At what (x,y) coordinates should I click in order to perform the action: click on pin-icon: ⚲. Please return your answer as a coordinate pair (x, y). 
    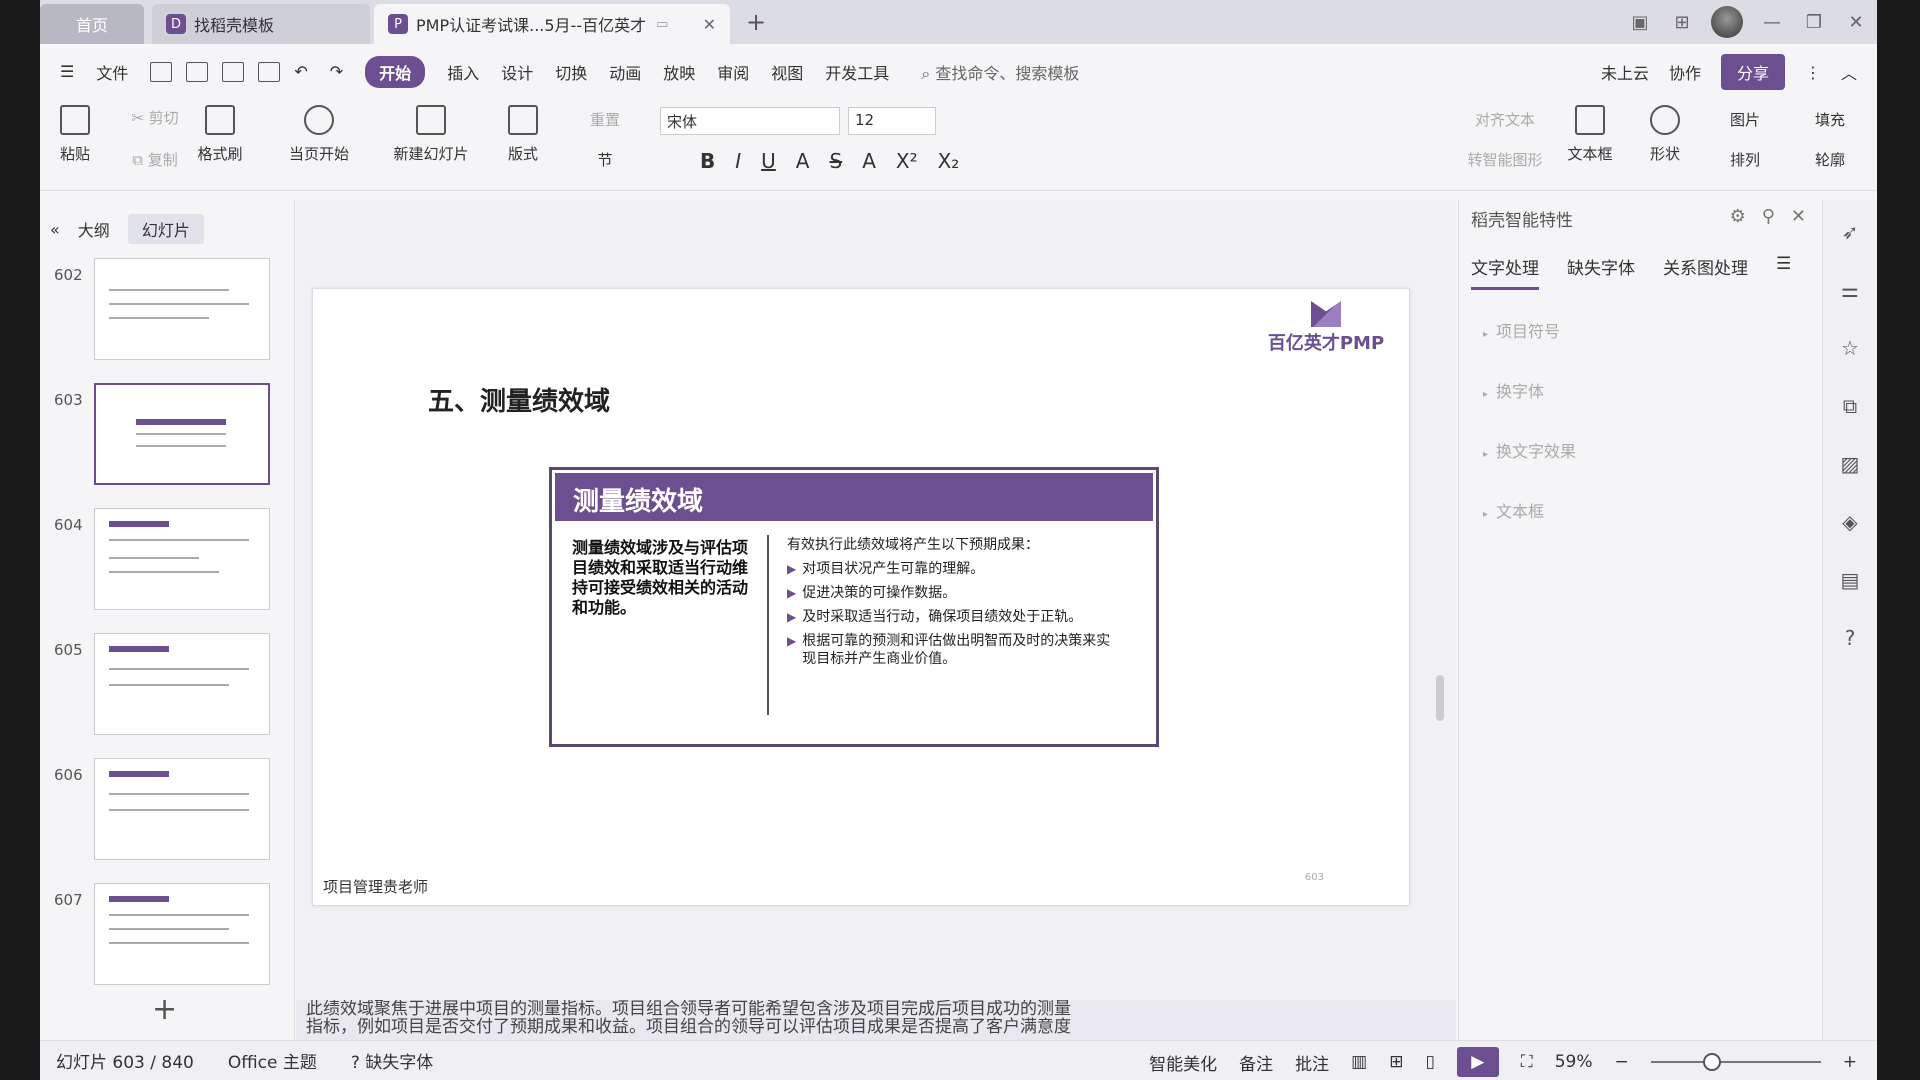
    Looking at the image, I should click on (1768, 216).